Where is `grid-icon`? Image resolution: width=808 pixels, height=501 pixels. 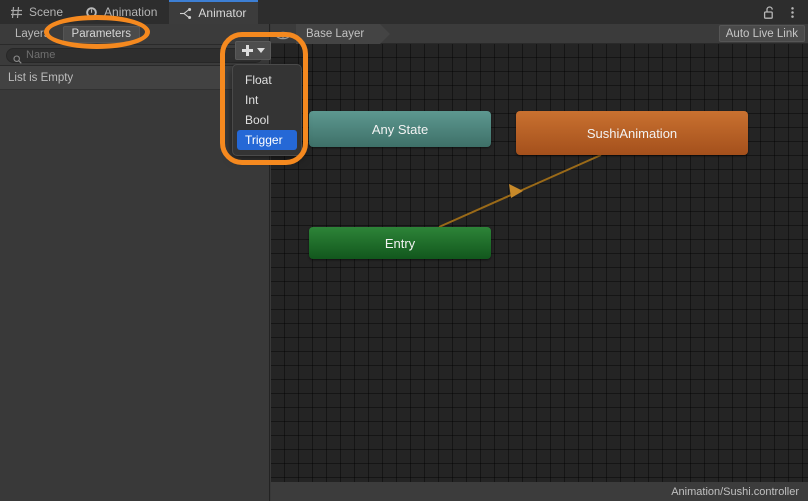
grid-icon is located at coordinates (16, 12).